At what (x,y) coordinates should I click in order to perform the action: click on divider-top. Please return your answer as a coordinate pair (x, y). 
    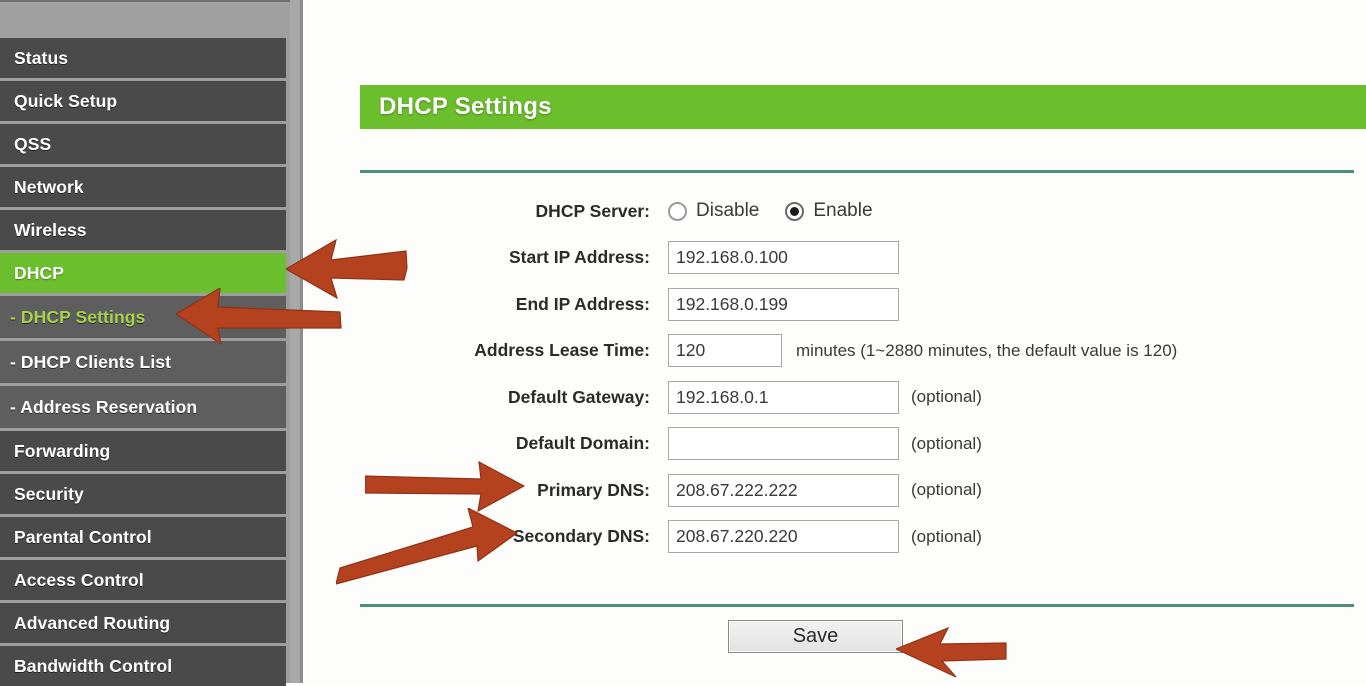
    Looking at the image, I should click on (857, 171).